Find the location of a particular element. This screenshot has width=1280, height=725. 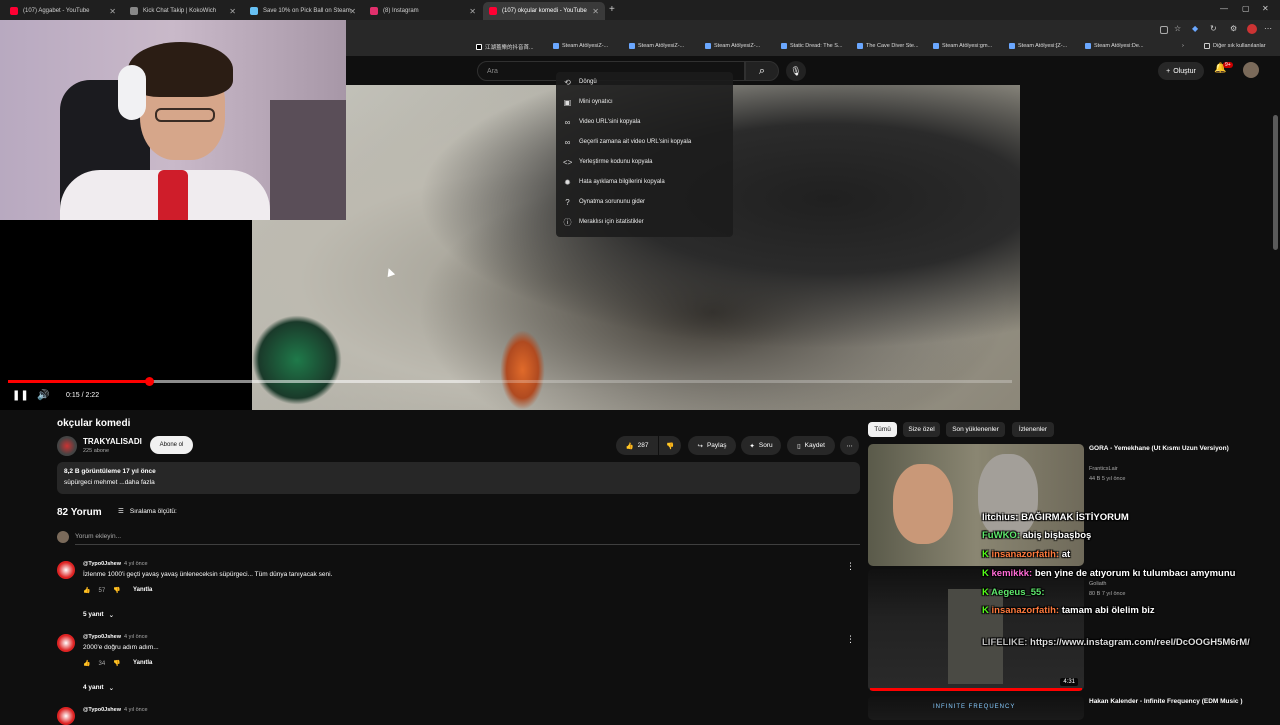

kick-icon: K is located at coordinates (985, 592).